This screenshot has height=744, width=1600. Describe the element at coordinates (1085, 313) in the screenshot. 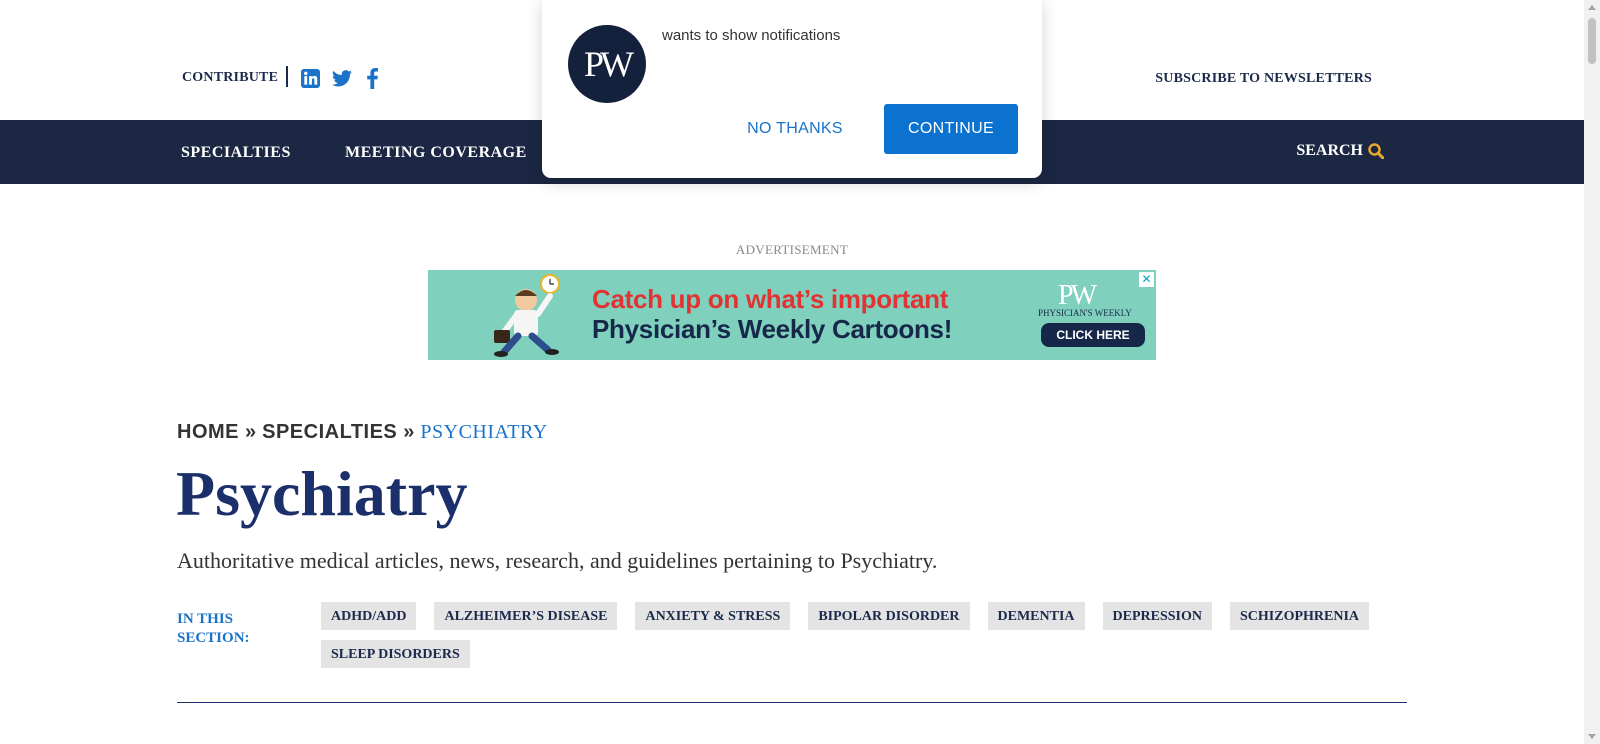

I see `ad-brand-subtitle: PHYSICIAN'S WEEKLY` at that location.